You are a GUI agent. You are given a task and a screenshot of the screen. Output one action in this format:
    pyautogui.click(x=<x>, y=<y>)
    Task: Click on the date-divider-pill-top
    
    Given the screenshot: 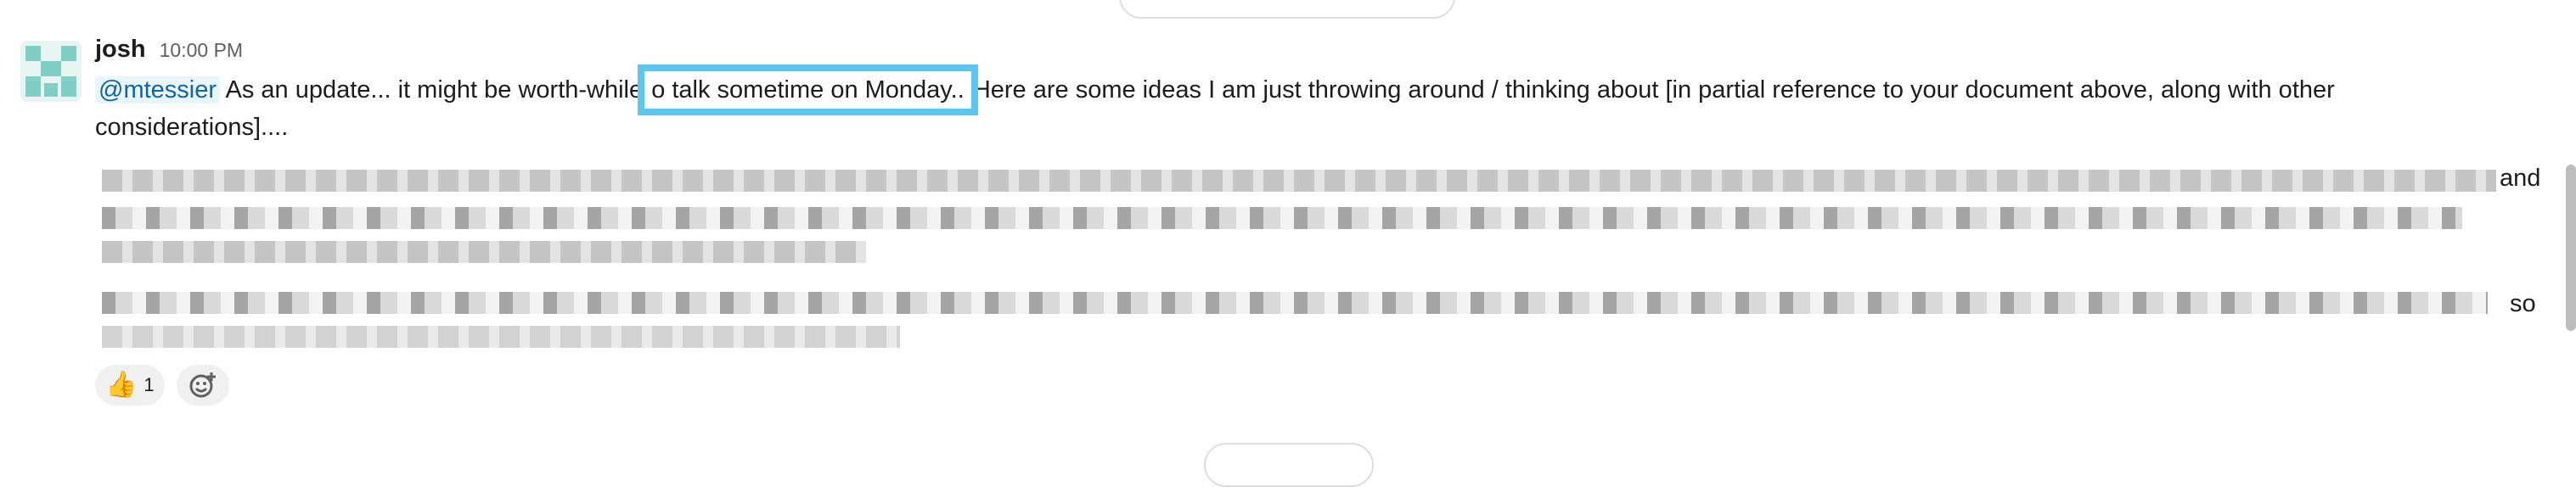 What is the action you would take?
    pyautogui.click(x=1287, y=10)
    